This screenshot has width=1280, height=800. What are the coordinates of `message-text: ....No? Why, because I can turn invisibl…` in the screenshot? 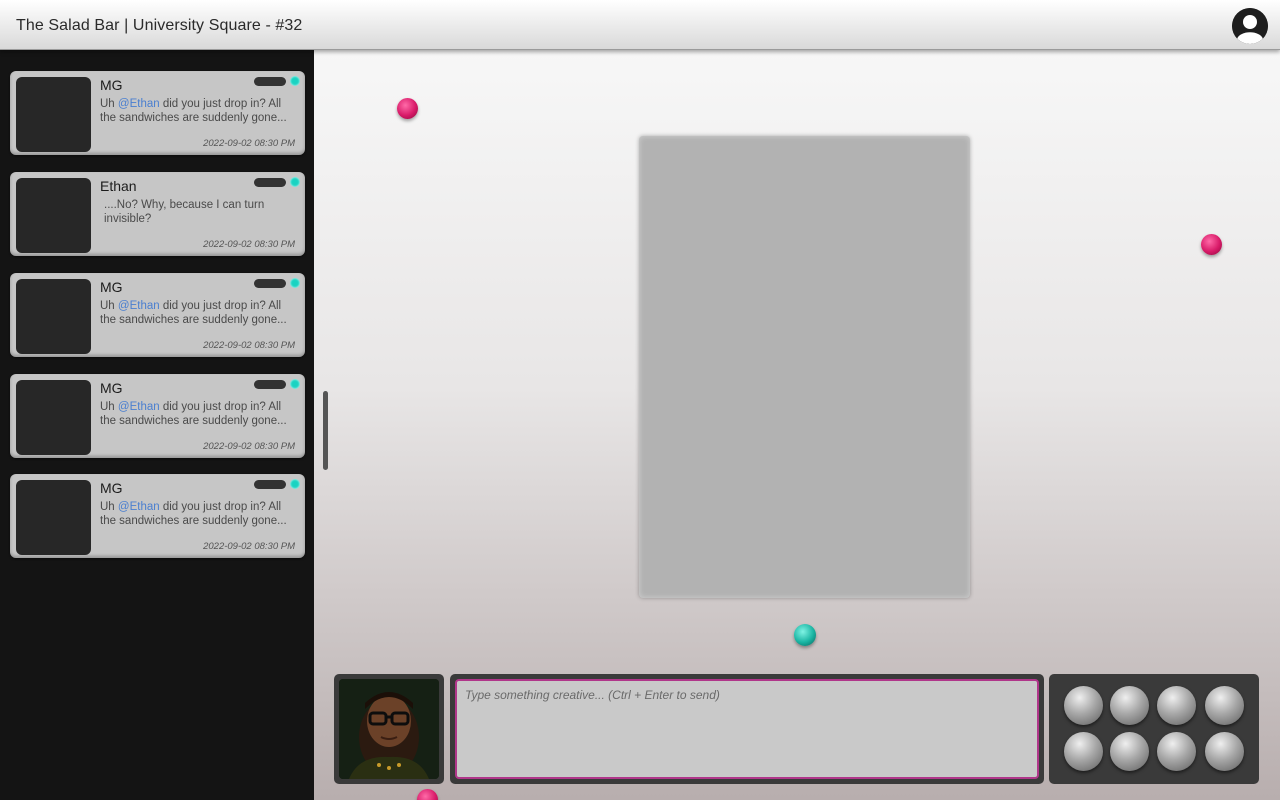 It's located at (184, 212).